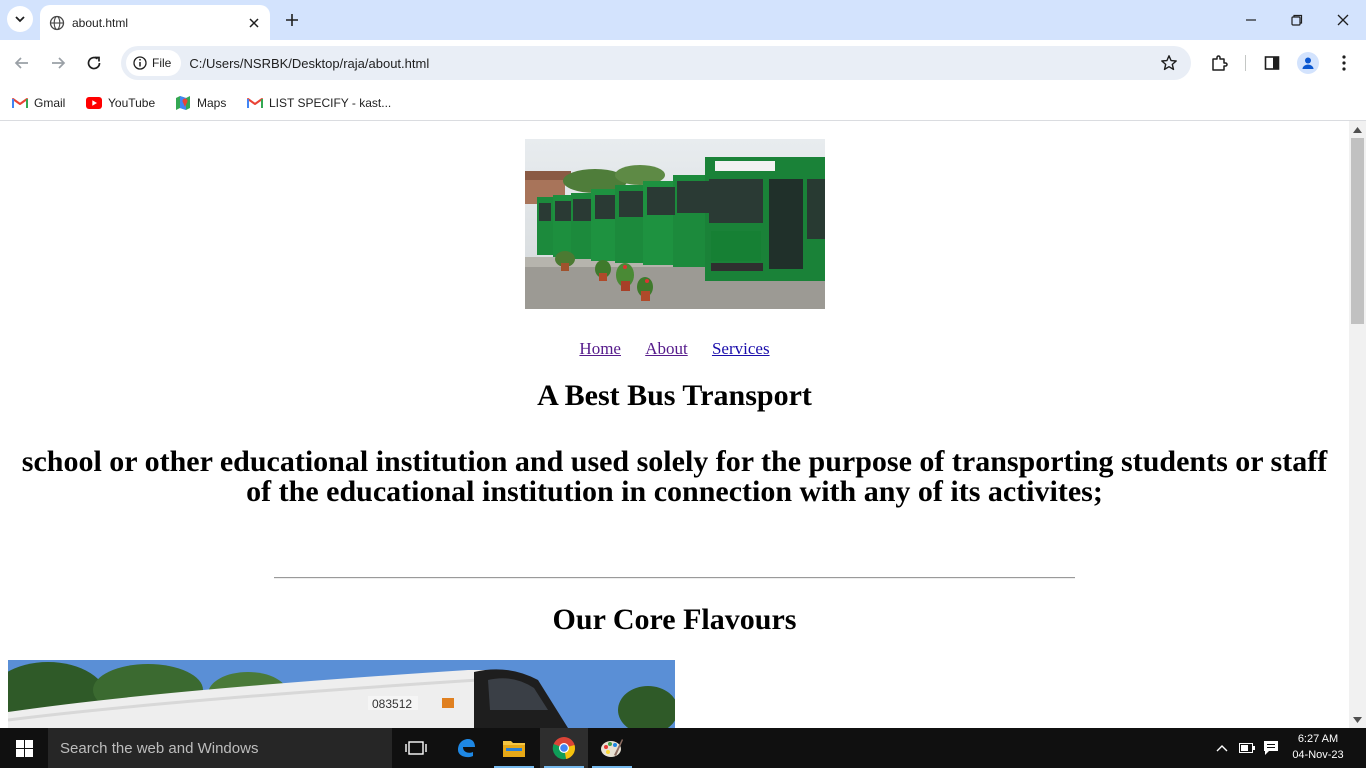 This screenshot has height=768, width=1366. What do you see at coordinates (341, 694) in the screenshot?
I see `white-bus-image: 083512` at bounding box center [341, 694].